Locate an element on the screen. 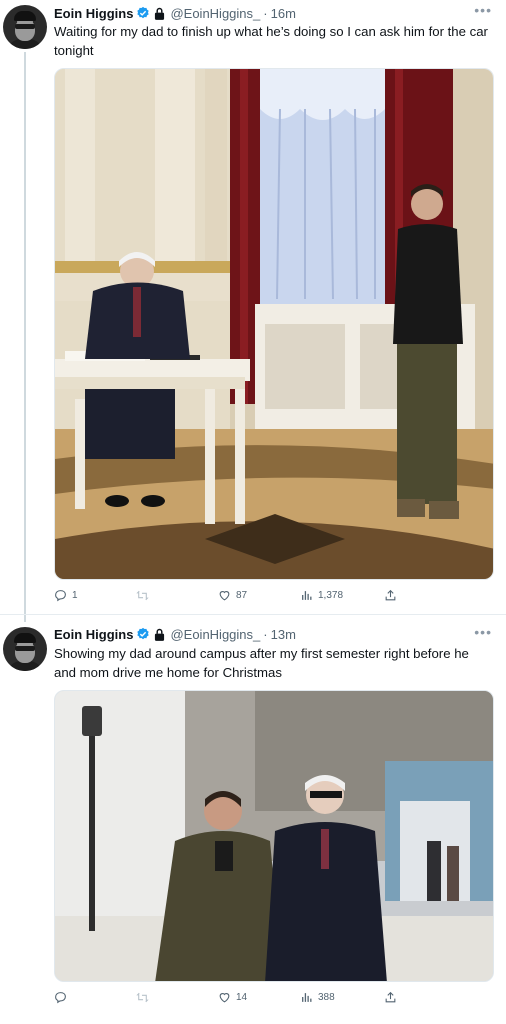 The height and width of the screenshot is (1024, 506). views-count: 388 is located at coordinates (326, 997).